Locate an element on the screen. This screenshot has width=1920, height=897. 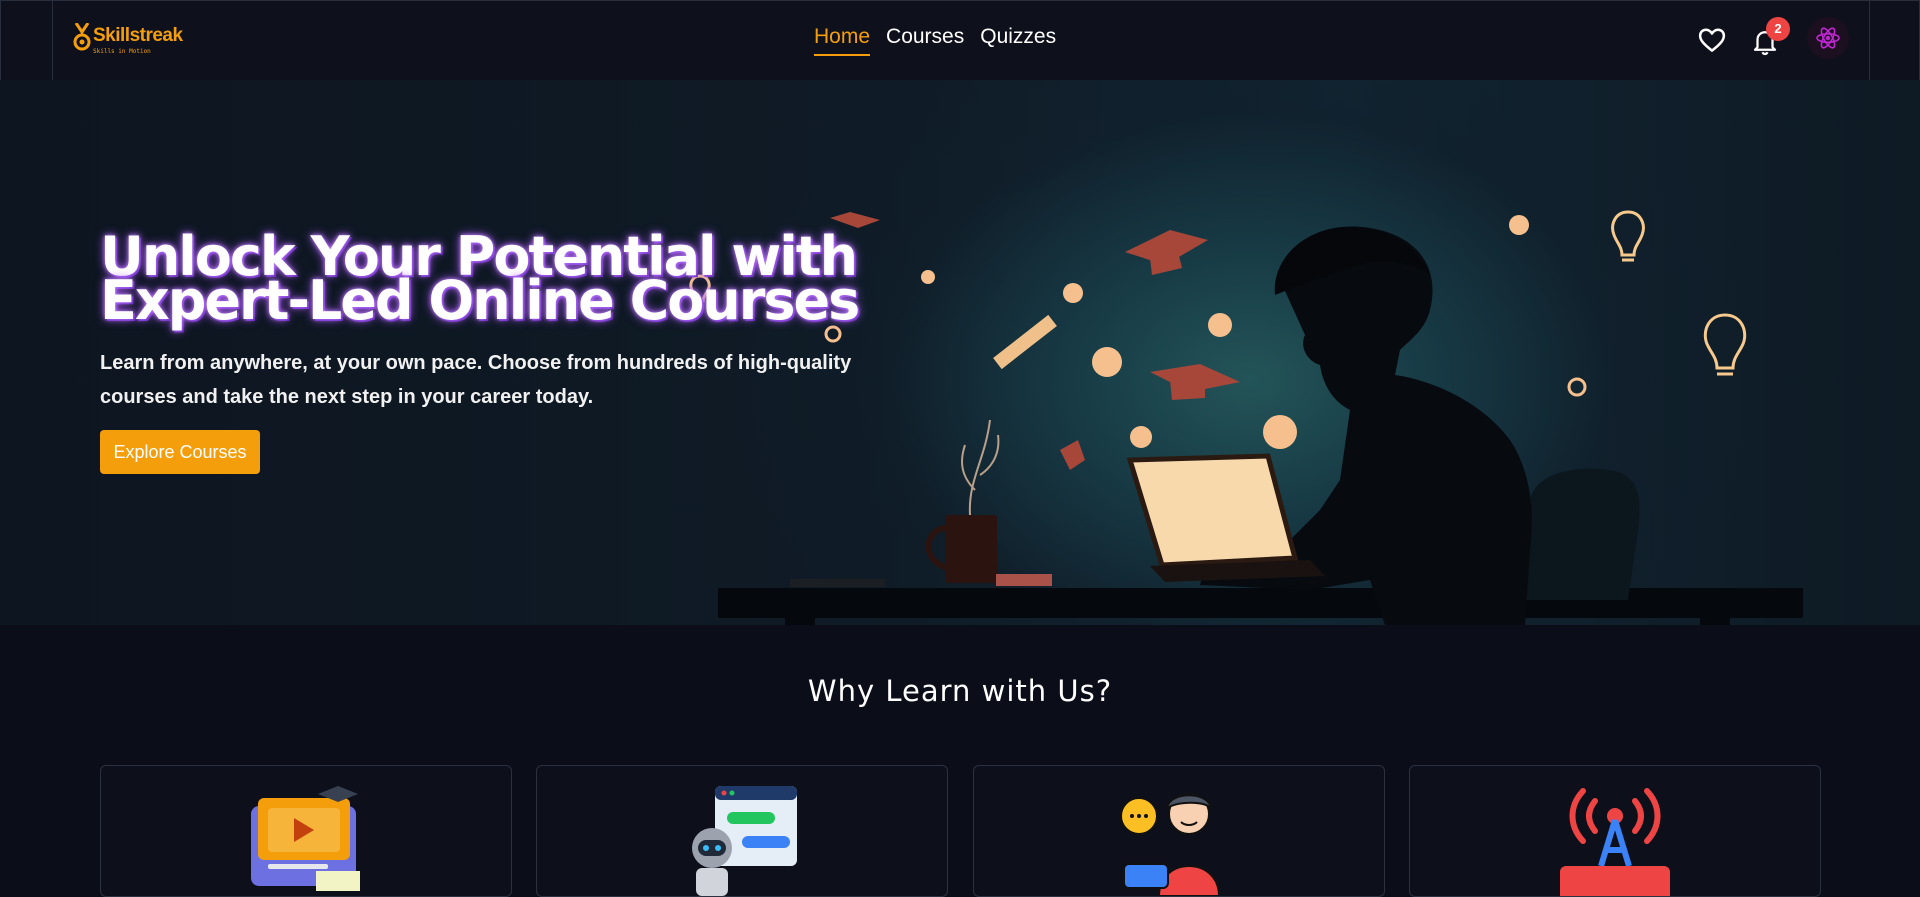
medal-icon is located at coordinates (82, 37).